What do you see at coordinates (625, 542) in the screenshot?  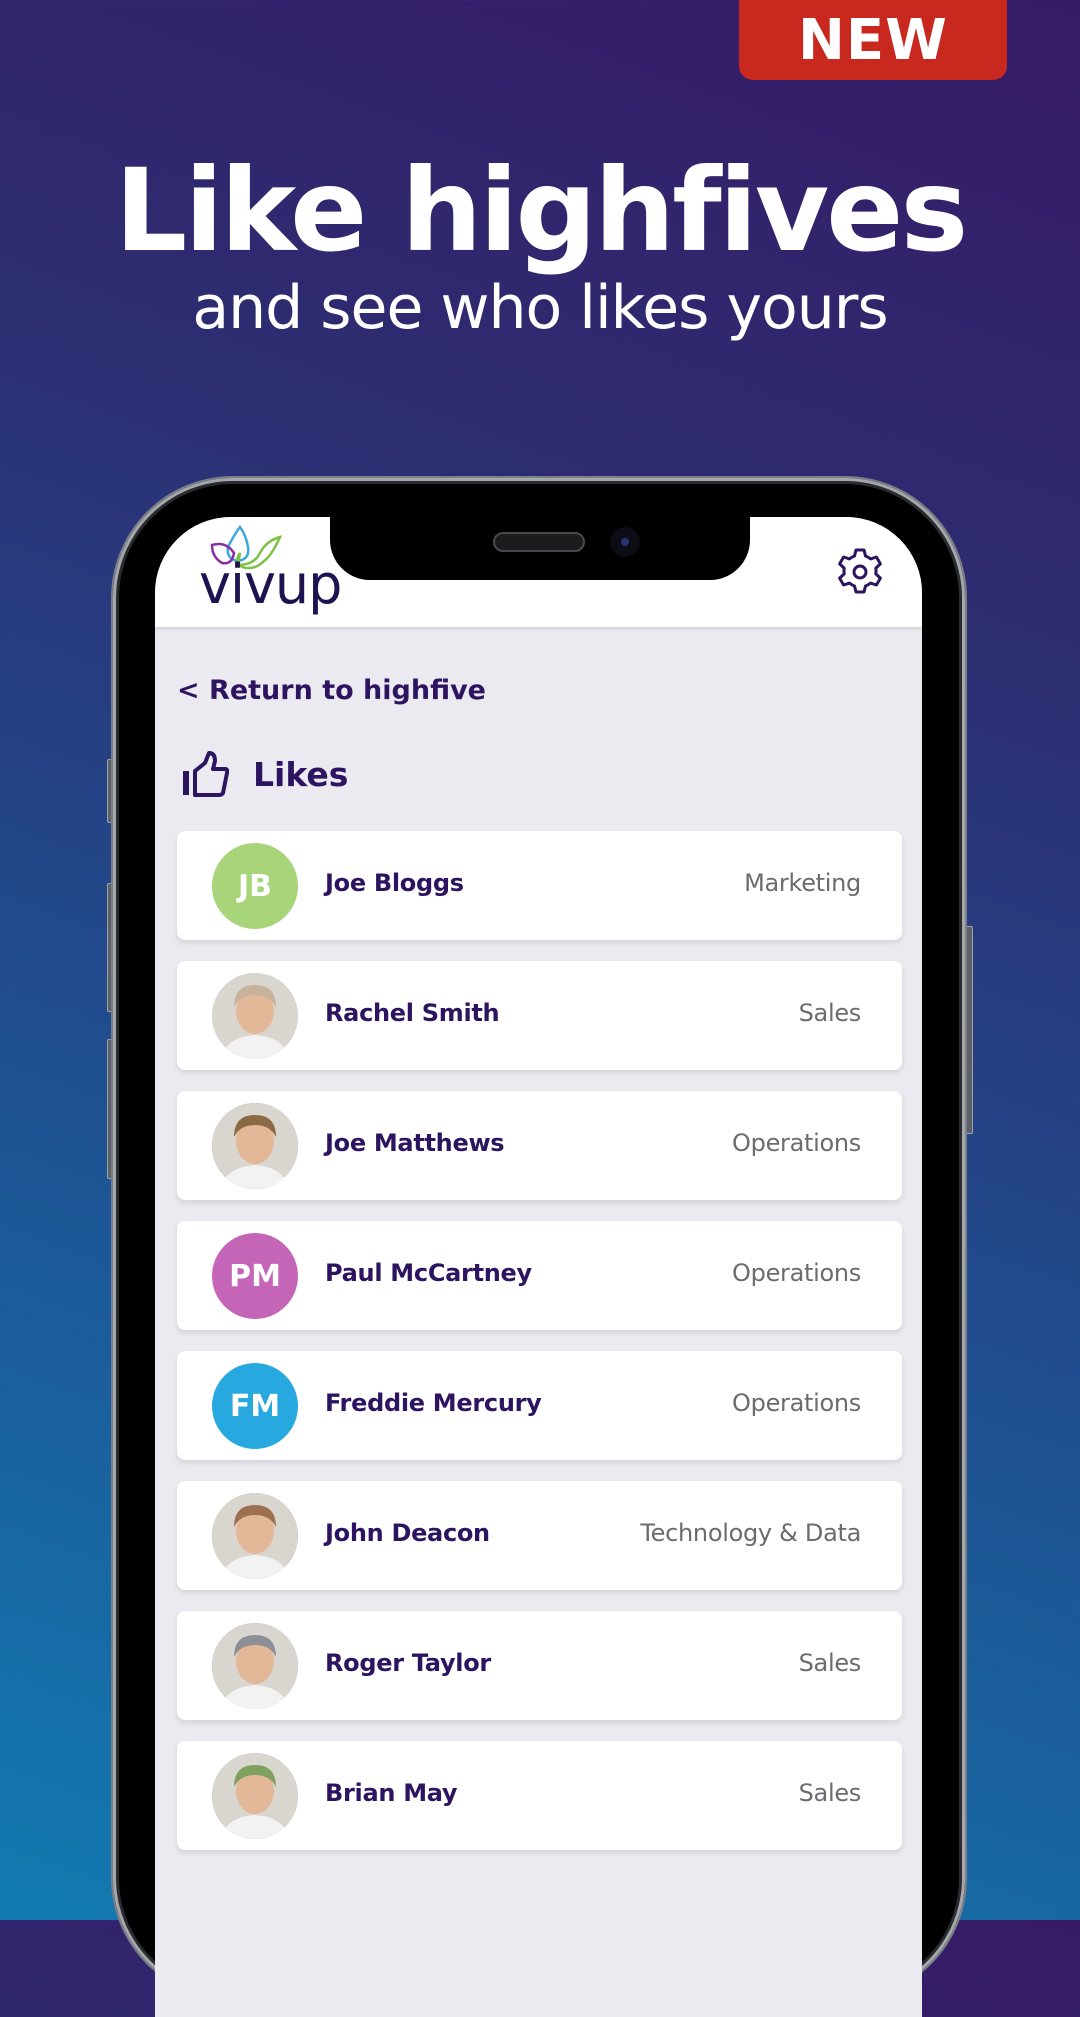 I see `phone-front-camera` at bounding box center [625, 542].